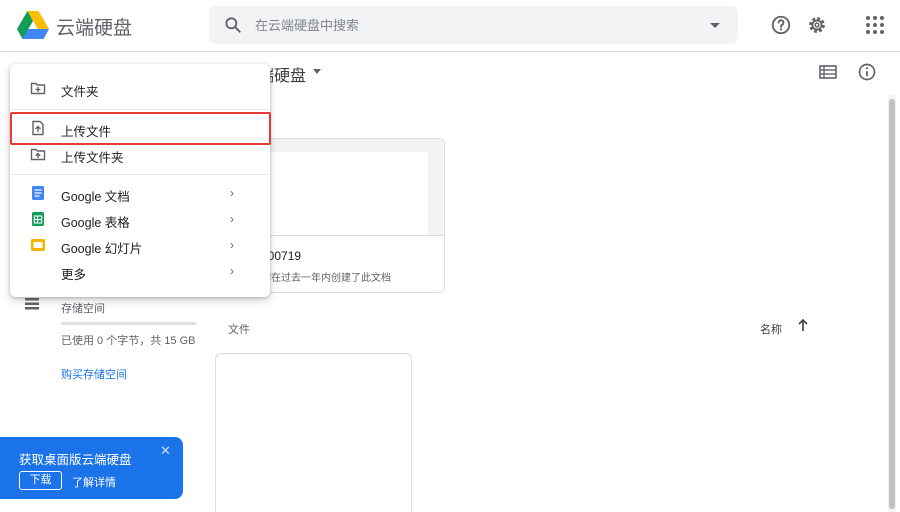  What do you see at coordinates (239, 330) in the screenshot?
I see `files-section-title: 文件` at bounding box center [239, 330].